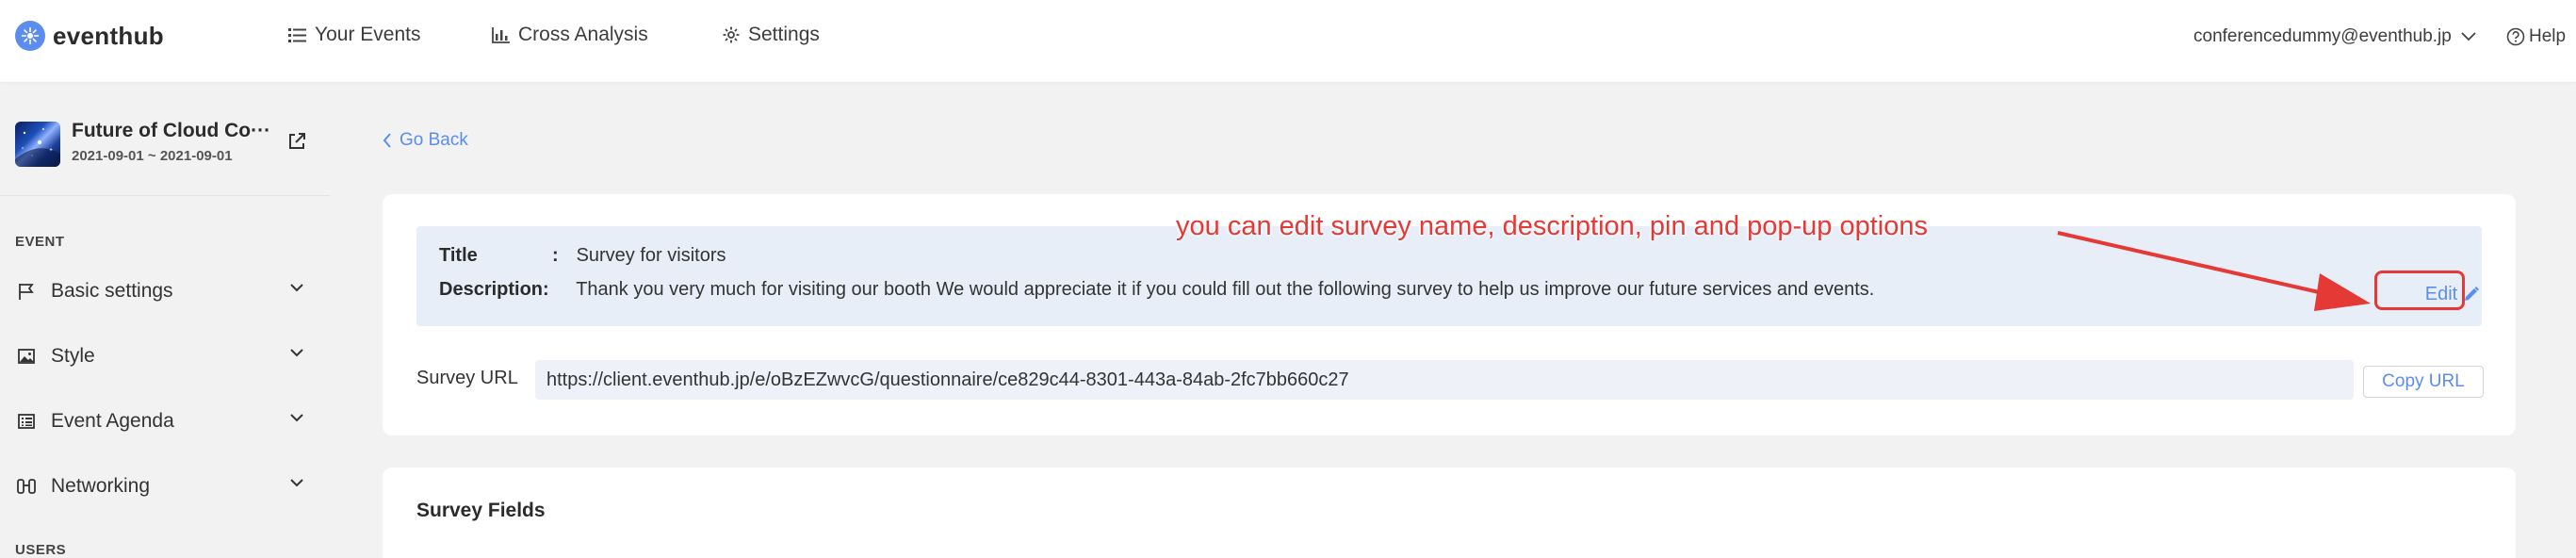 The image size is (2576, 558). What do you see at coordinates (1449, 513) in the screenshot?
I see `survey-fields-card: Survey Fields` at bounding box center [1449, 513].